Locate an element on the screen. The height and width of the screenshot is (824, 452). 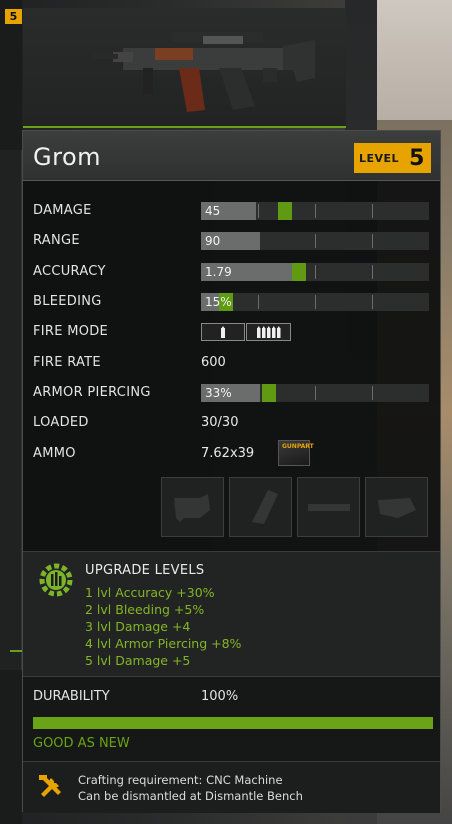
stat-bar: 45 is located at coordinates (315, 211).